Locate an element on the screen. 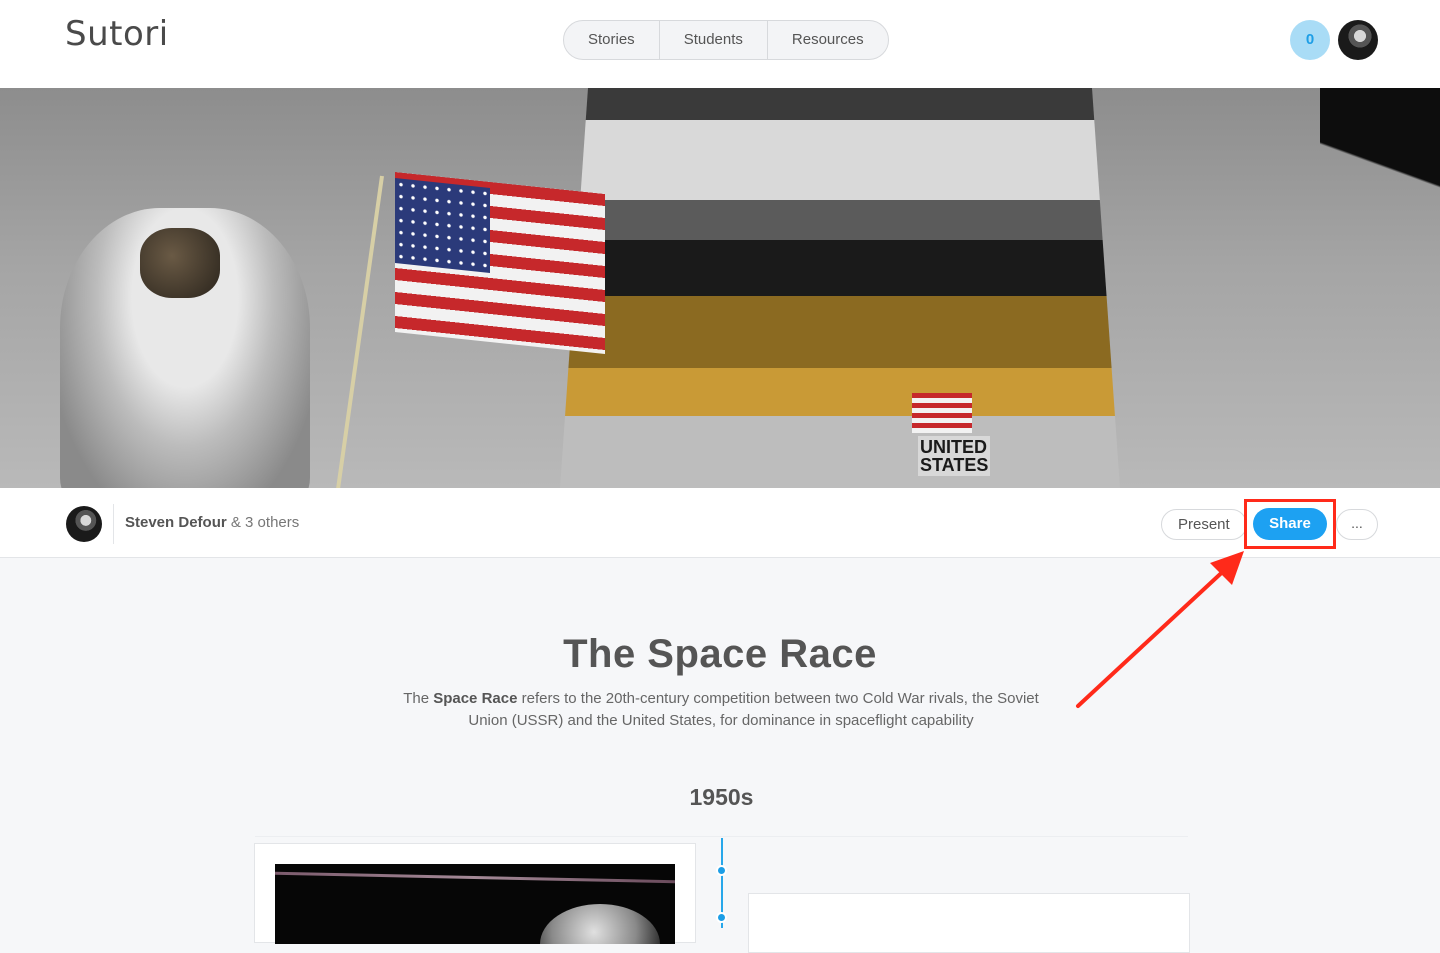 The height and width of the screenshot is (953, 1440). main-nav: Stories Students Resources is located at coordinates (726, 40).